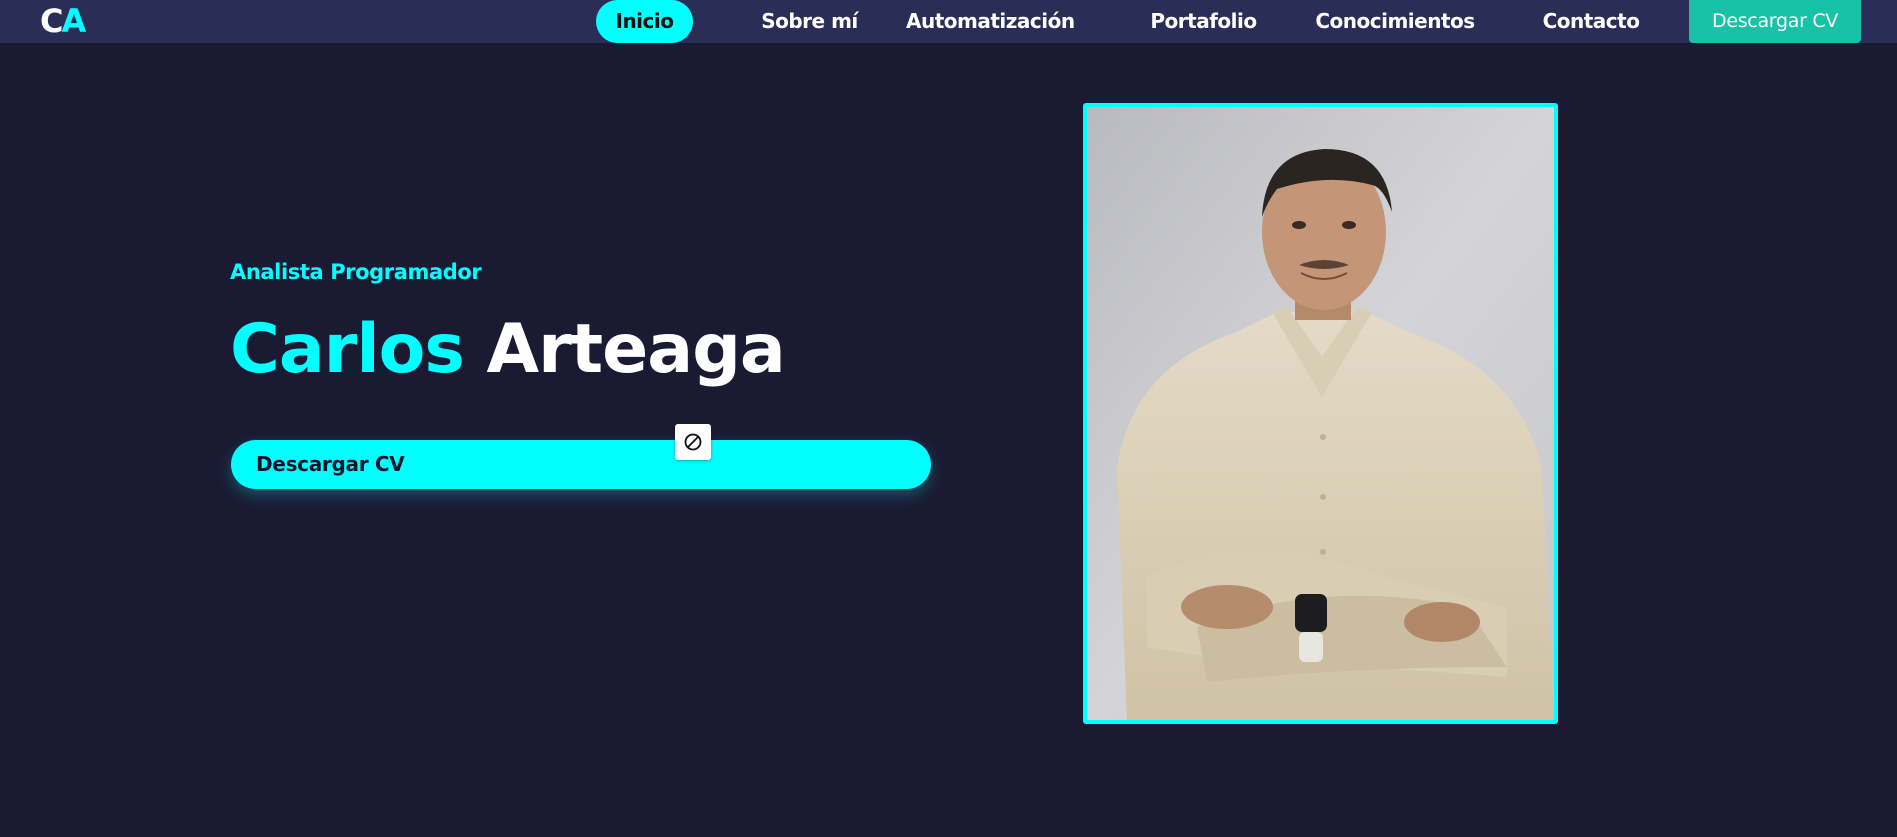 Image resolution: width=1897 pixels, height=837 pixels. What do you see at coordinates (809, 21) in the screenshot?
I see `nav-item-sobre-mi: Sobre mí` at bounding box center [809, 21].